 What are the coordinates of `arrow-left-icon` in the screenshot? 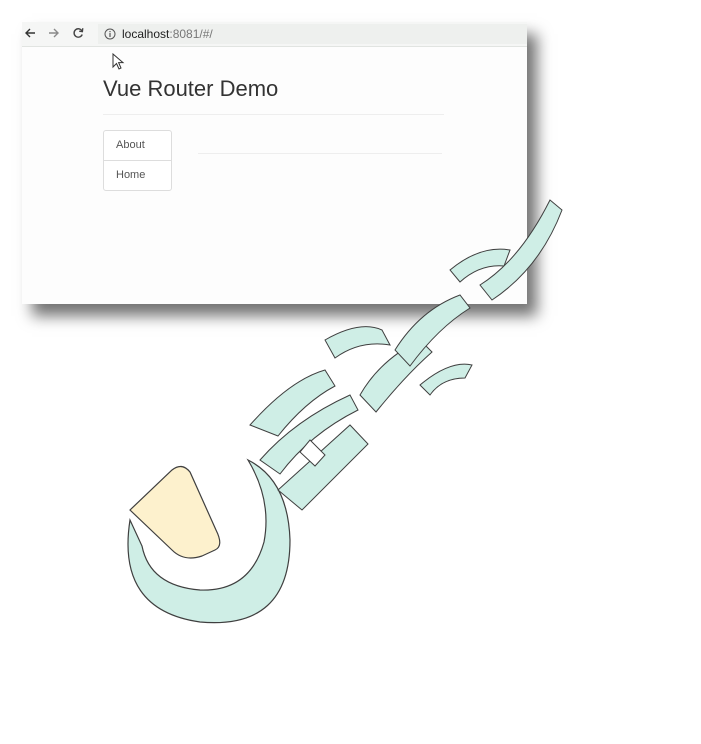 It's located at (30, 33).